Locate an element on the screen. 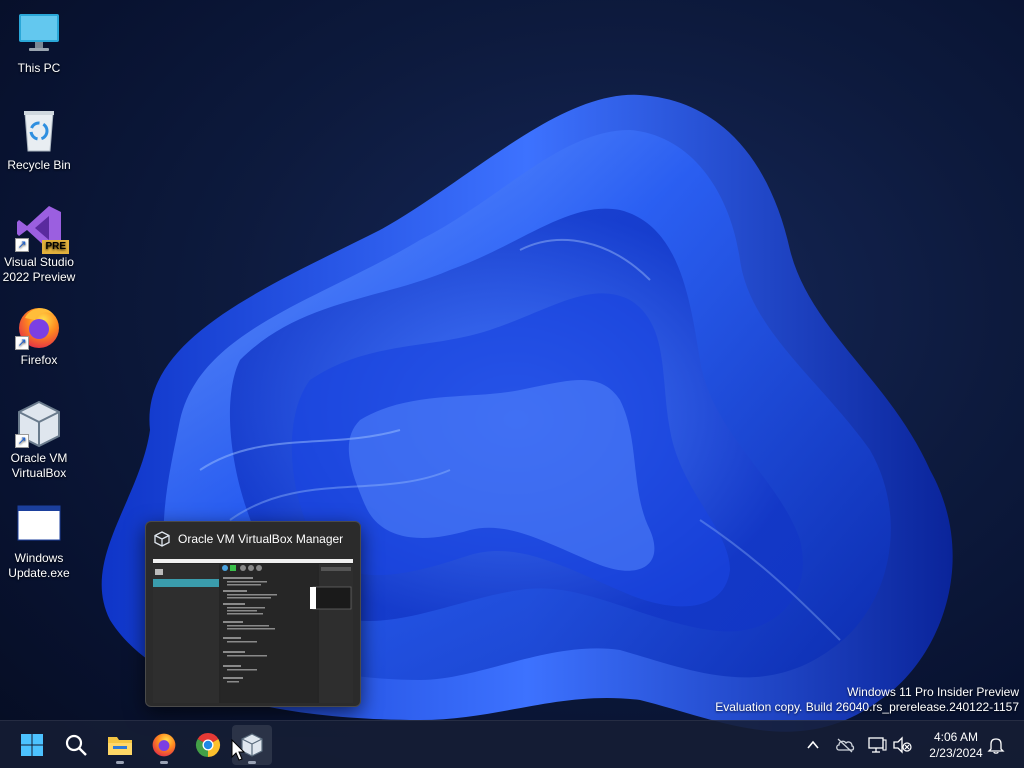 The image size is (1024, 768). onedrive-icon is located at coordinates (845, 745).